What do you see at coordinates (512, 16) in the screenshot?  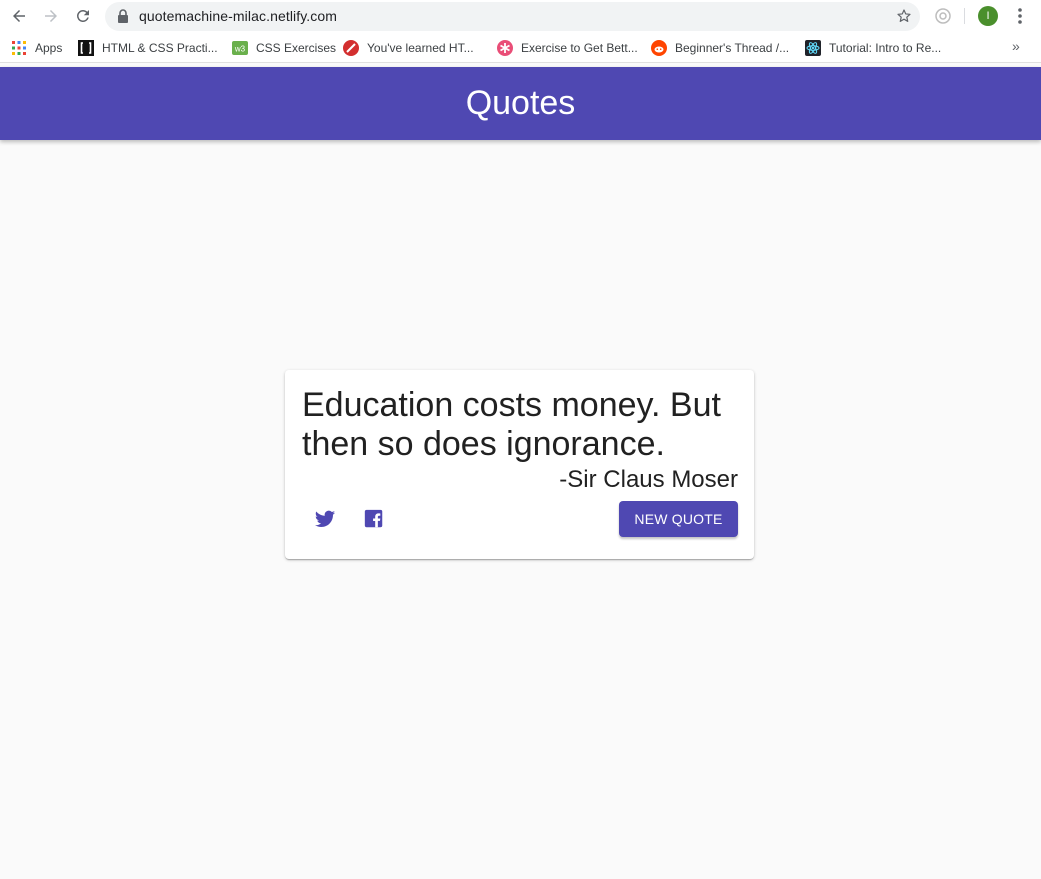 I see `address-bar: quotemachine-milac.netlify.com` at bounding box center [512, 16].